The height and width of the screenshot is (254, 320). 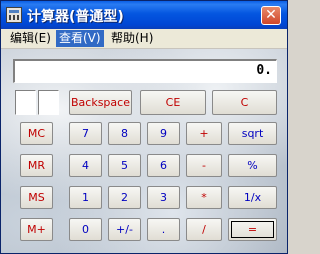 What do you see at coordinates (163, 229) in the screenshot?
I see `key-decimal: .` at bounding box center [163, 229].